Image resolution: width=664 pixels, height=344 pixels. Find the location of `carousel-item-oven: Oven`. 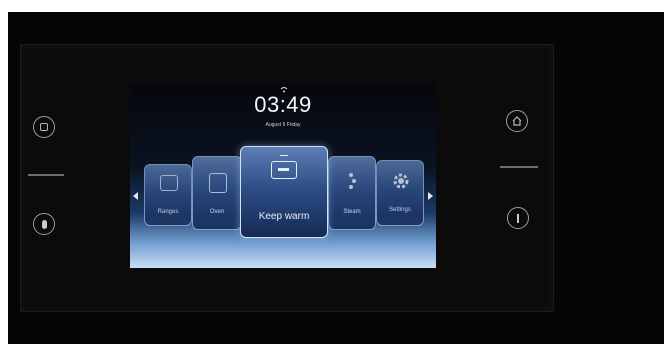

carousel-item-oven: Oven is located at coordinates (217, 193).